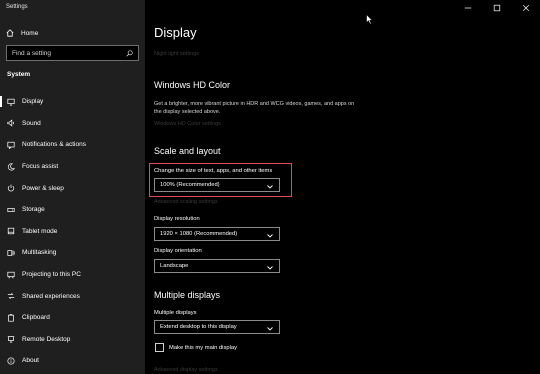 The height and width of the screenshot is (374, 540). What do you see at coordinates (467, 8) in the screenshot?
I see `minimize-button` at bounding box center [467, 8].